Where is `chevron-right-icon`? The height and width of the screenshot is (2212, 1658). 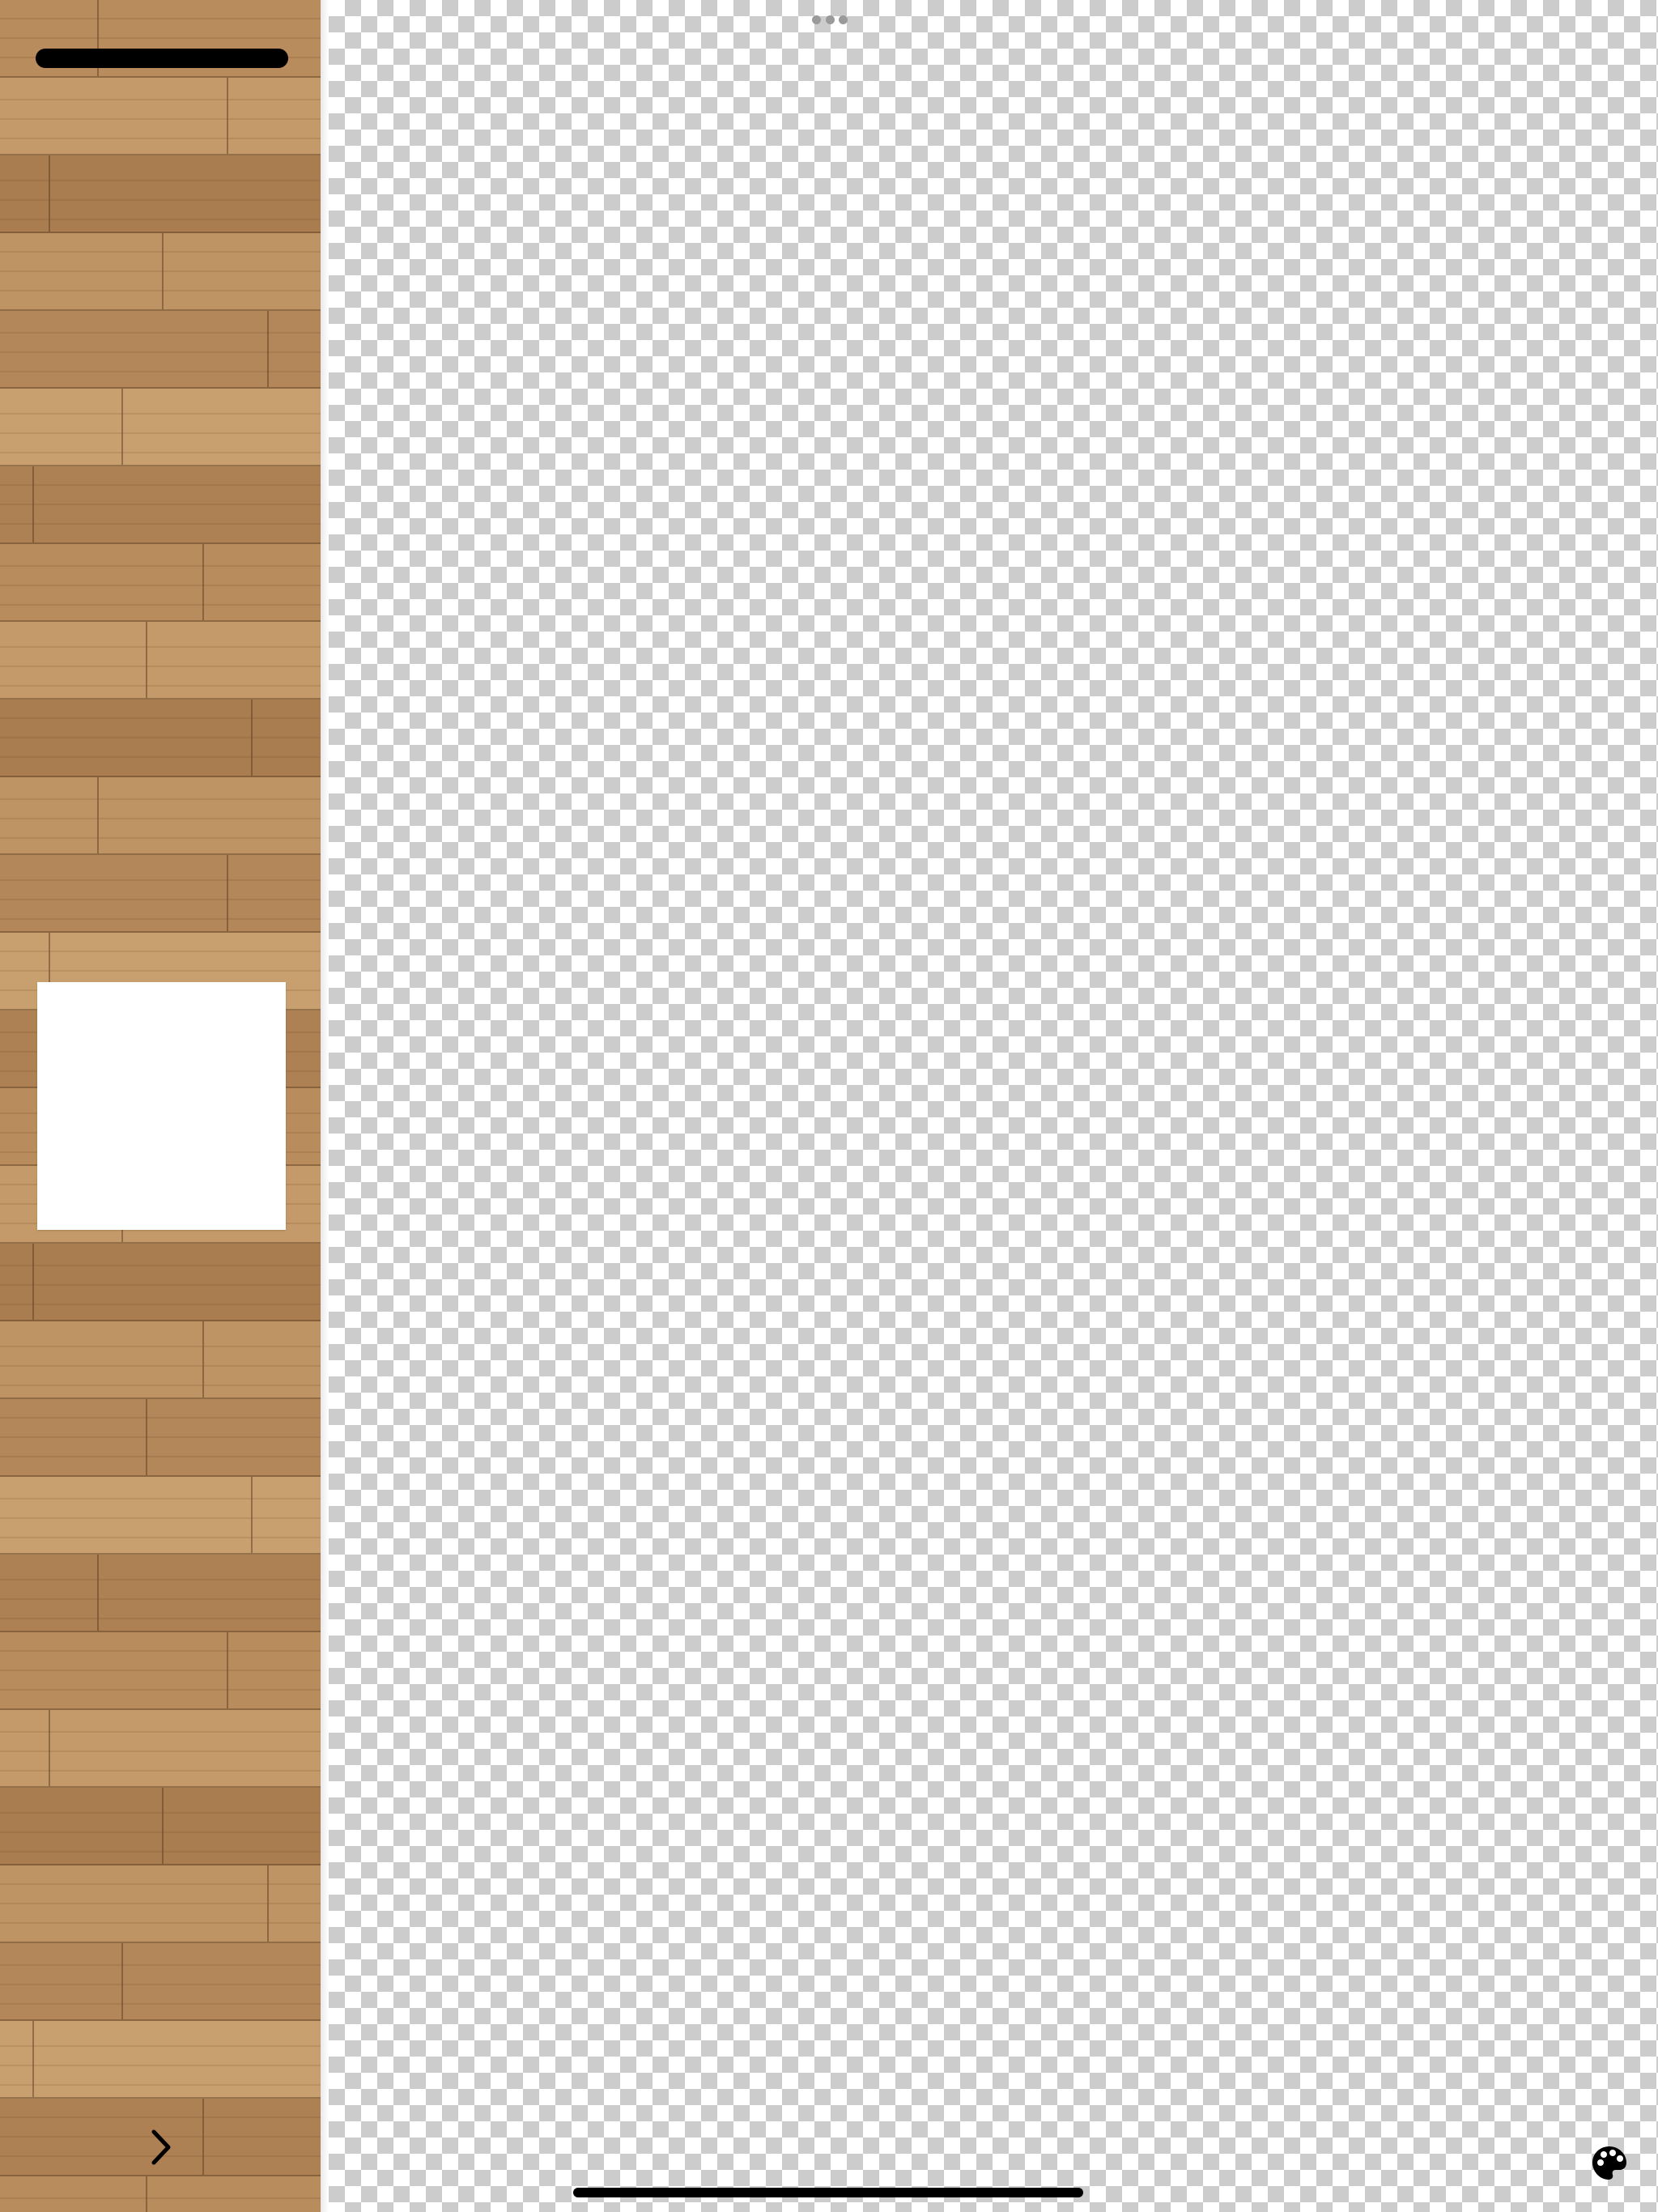 chevron-right-icon is located at coordinates (161, 2147).